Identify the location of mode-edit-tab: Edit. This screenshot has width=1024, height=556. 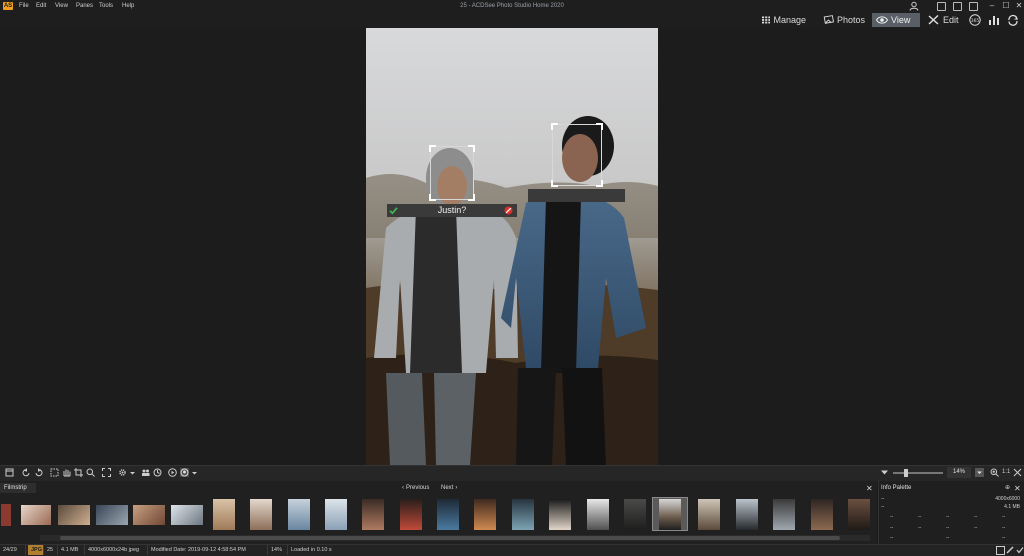
(944, 20).